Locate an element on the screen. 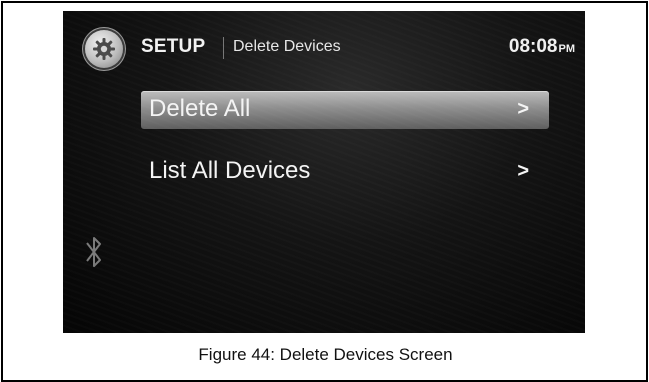 The width and height of the screenshot is (649, 382). menu-item-delete-all: Delete All > is located at coordinates (345, 110).